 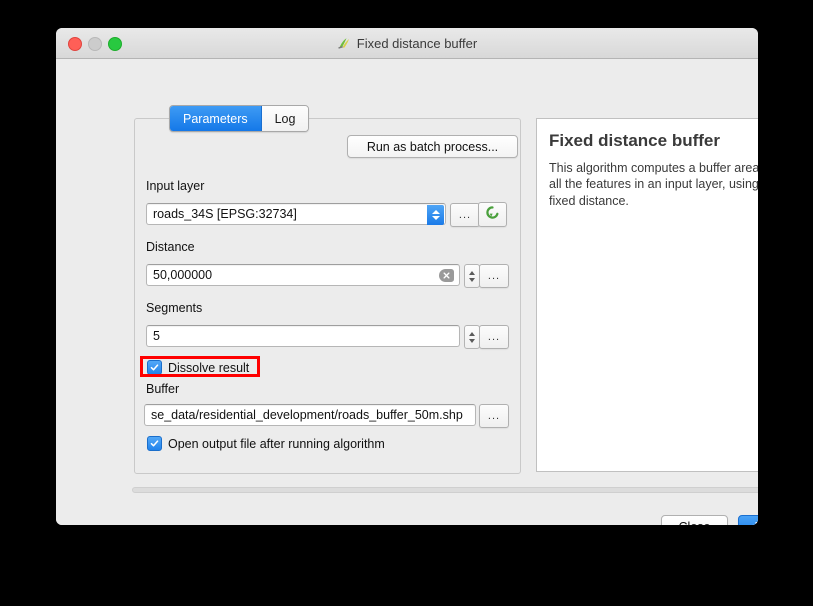 I want to click on tab-bar: Parameters Log, so click(x=239, y=118).